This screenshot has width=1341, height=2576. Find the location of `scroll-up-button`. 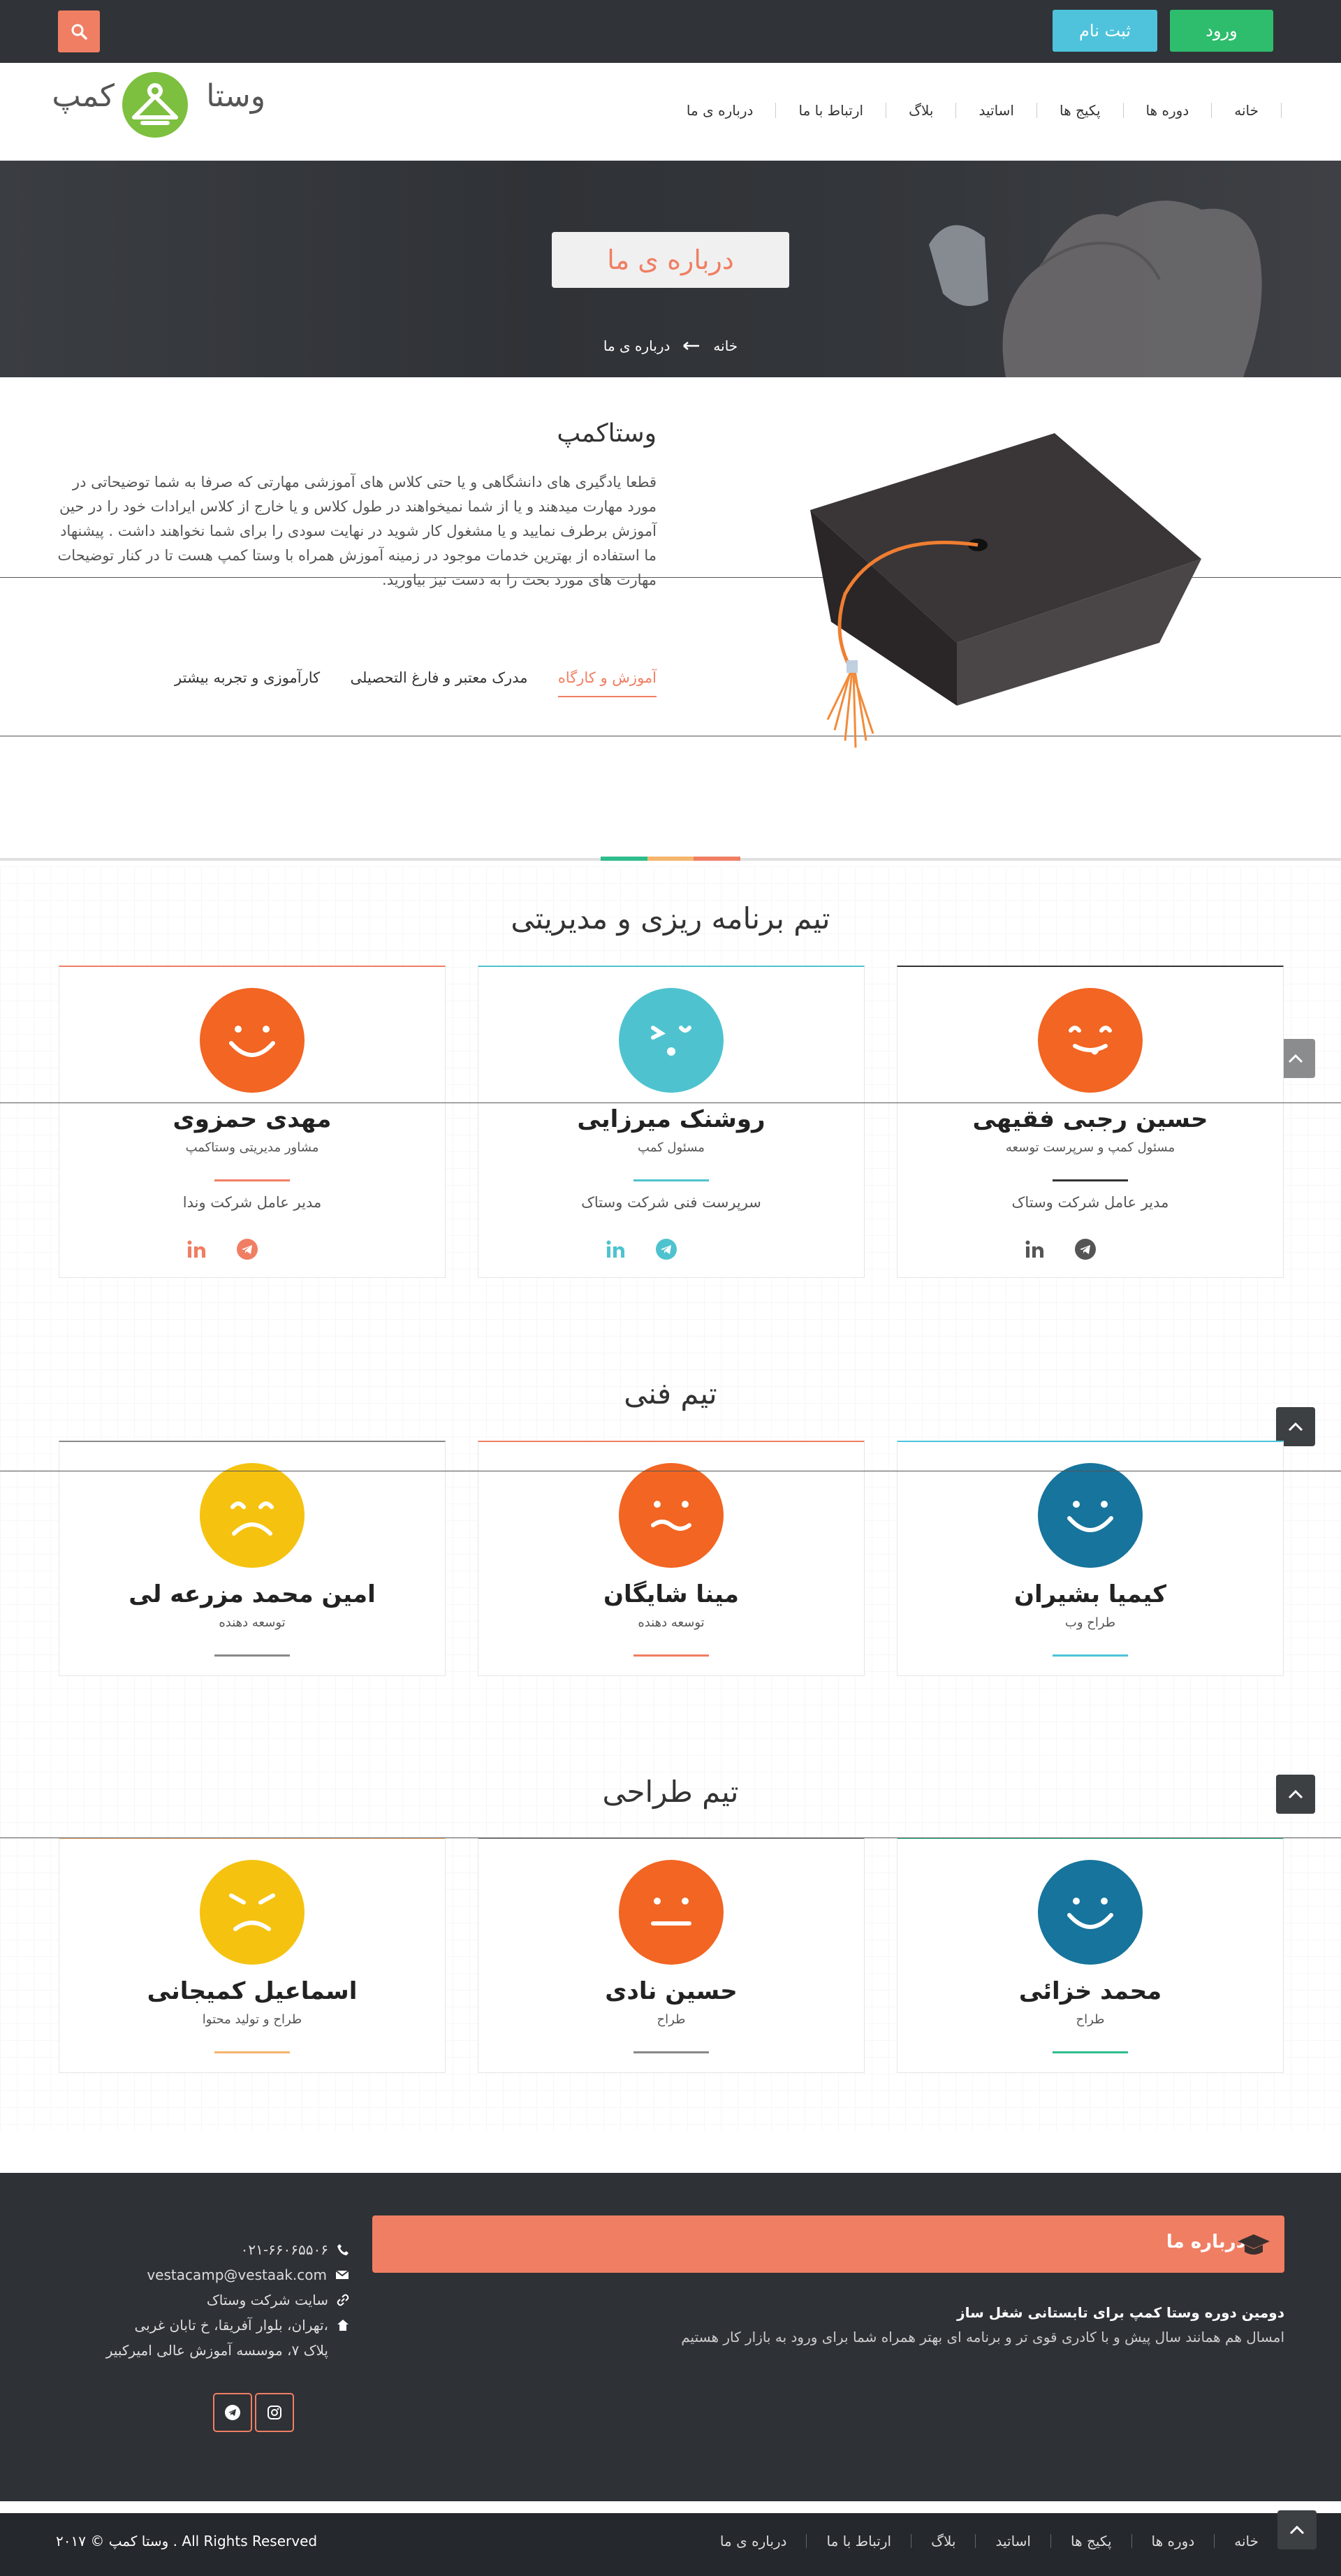

scroll-up-button is located at coordinates (1296, 1794).